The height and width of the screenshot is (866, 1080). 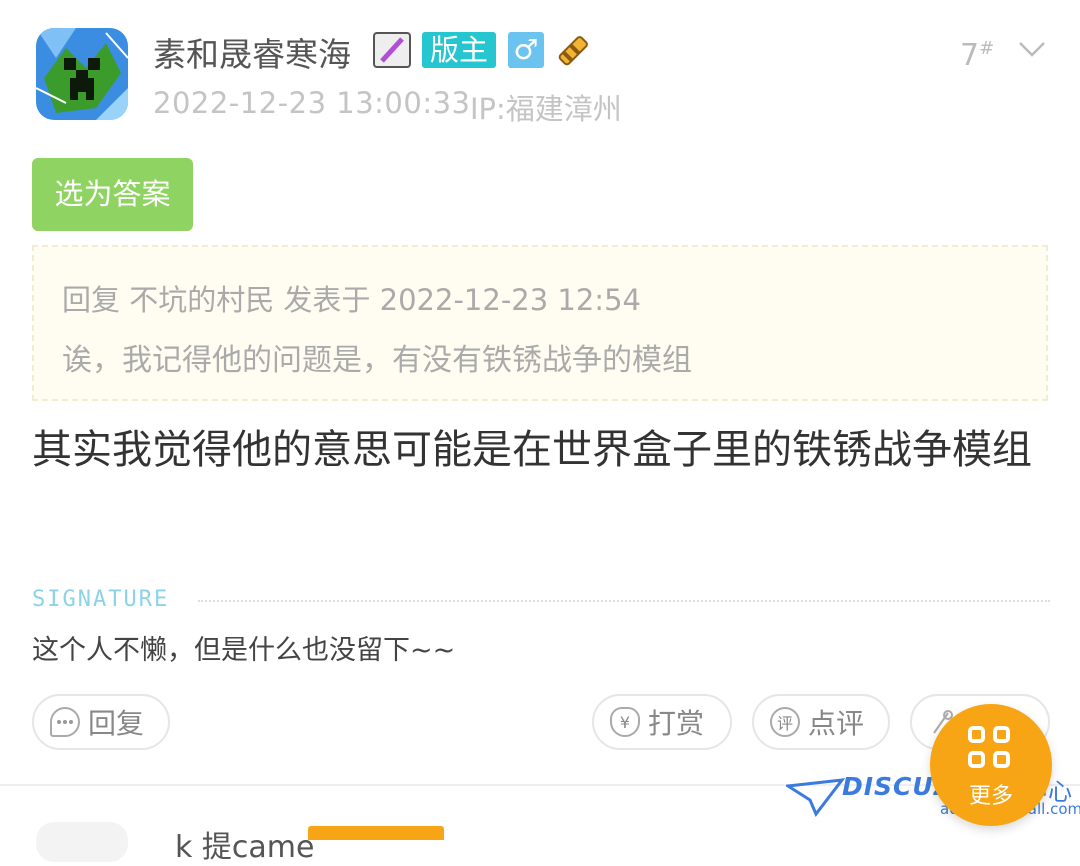 What do you see at coordinates (459, 50) in the screenshot?
I see `title-badge: 版主` at bounding box center [459, 50].